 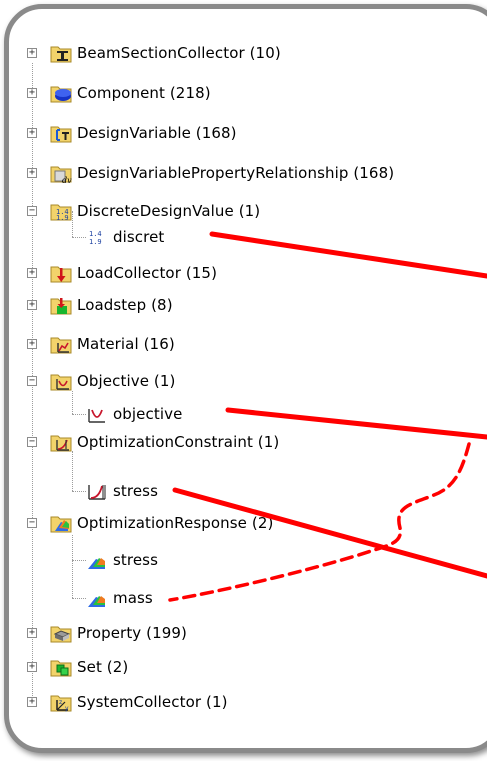 What do you see at coordinates (126, 381) in the screenshot?
I see `tree-item-label: Objective (1)` at bounding box center [126, 381].